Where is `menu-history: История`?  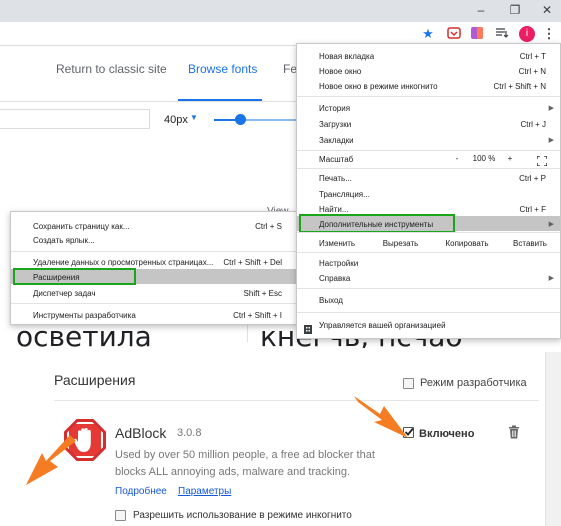
menu-history: История is located at coordinates (334, 108).